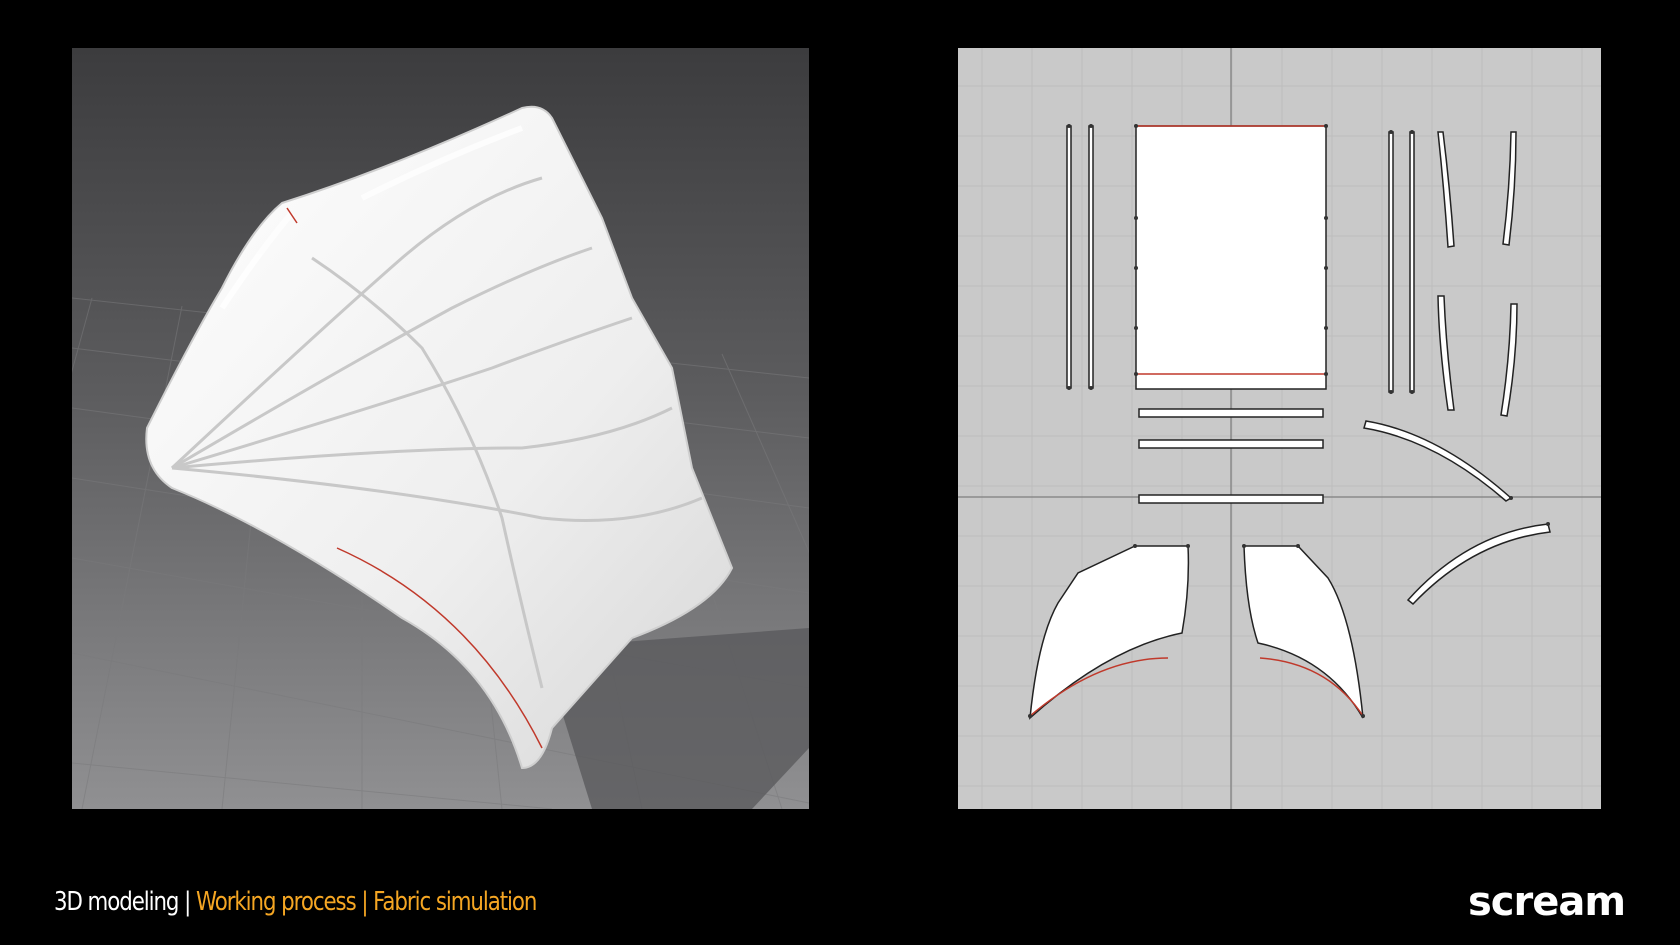  I want to click on caption-topic: Fabric simulation, so click(455, 902).